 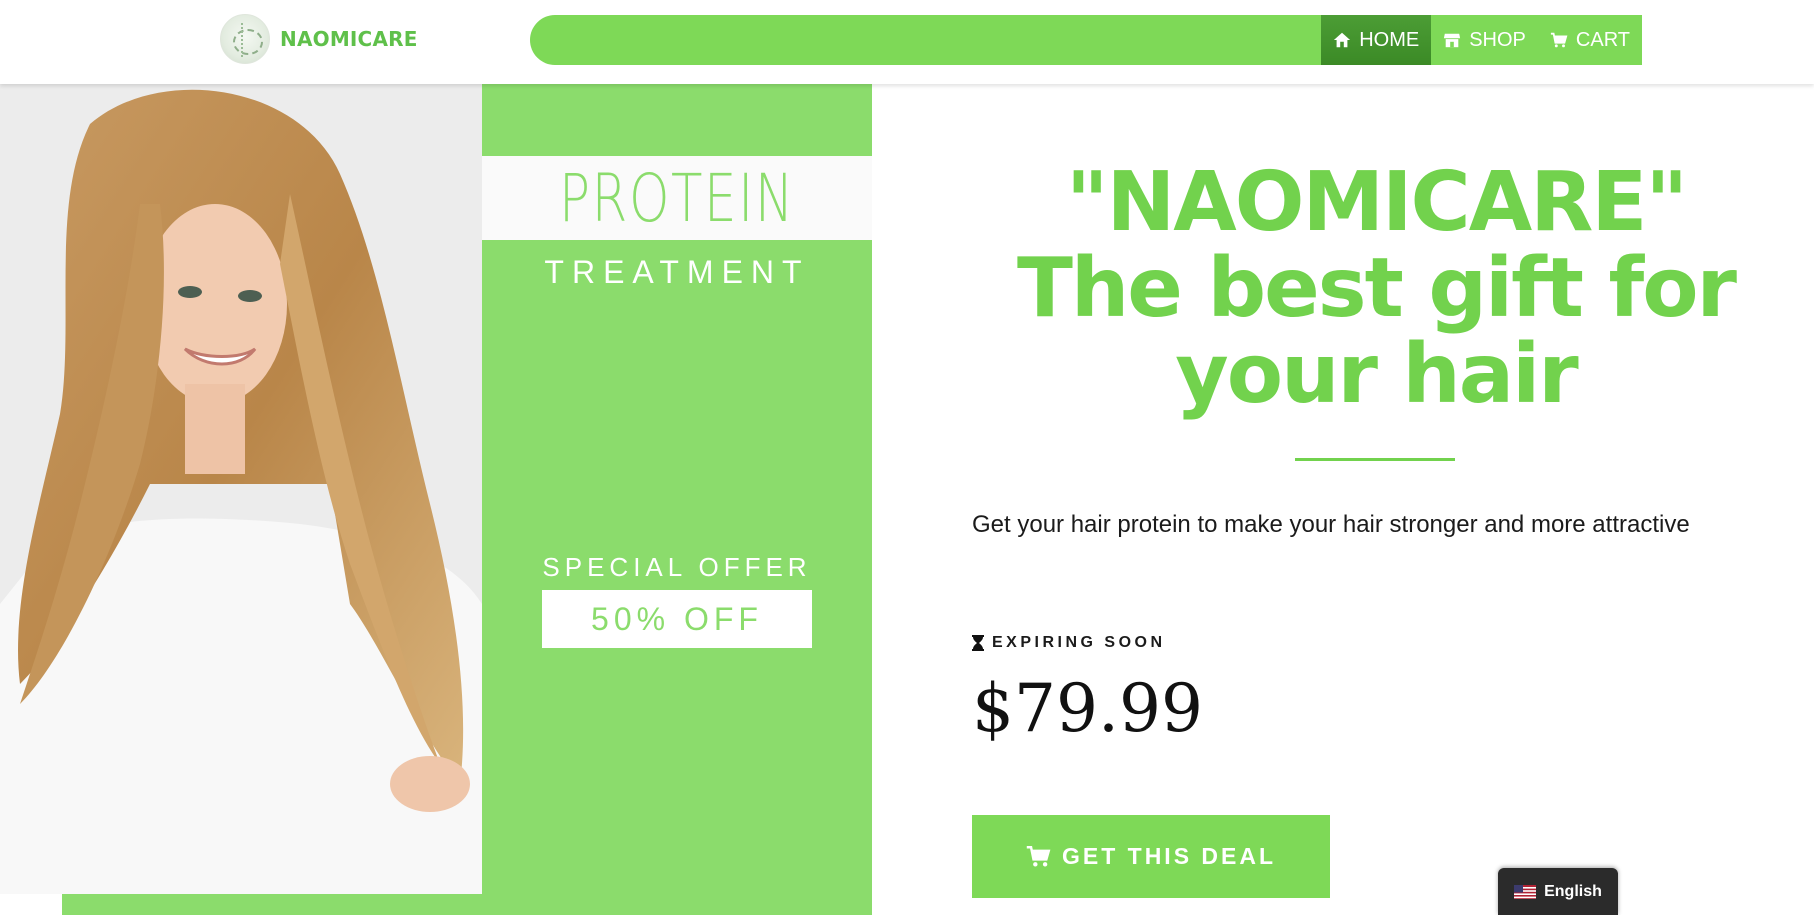 I want to click on site-header: NAOMICARE HOME SHOP CART, so click(x=907, y=42).